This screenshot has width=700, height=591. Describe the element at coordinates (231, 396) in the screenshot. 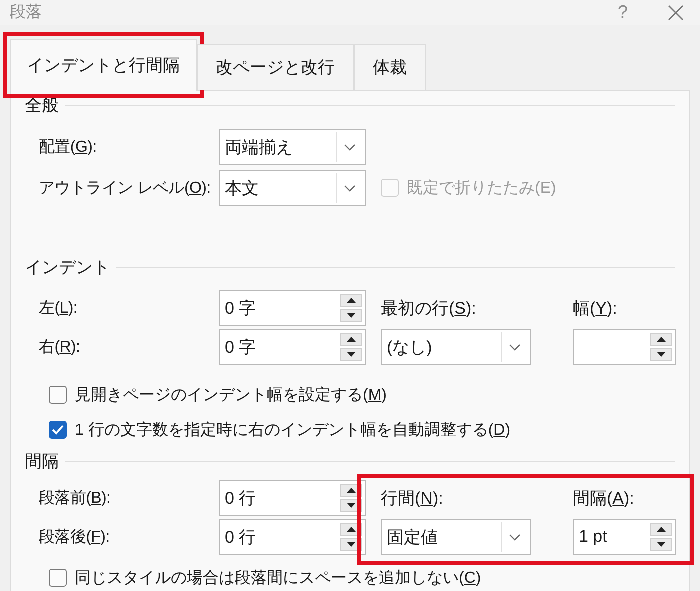

I see `checkbox-label: 見開きページのインデント幅を設定する(M)` at that location.